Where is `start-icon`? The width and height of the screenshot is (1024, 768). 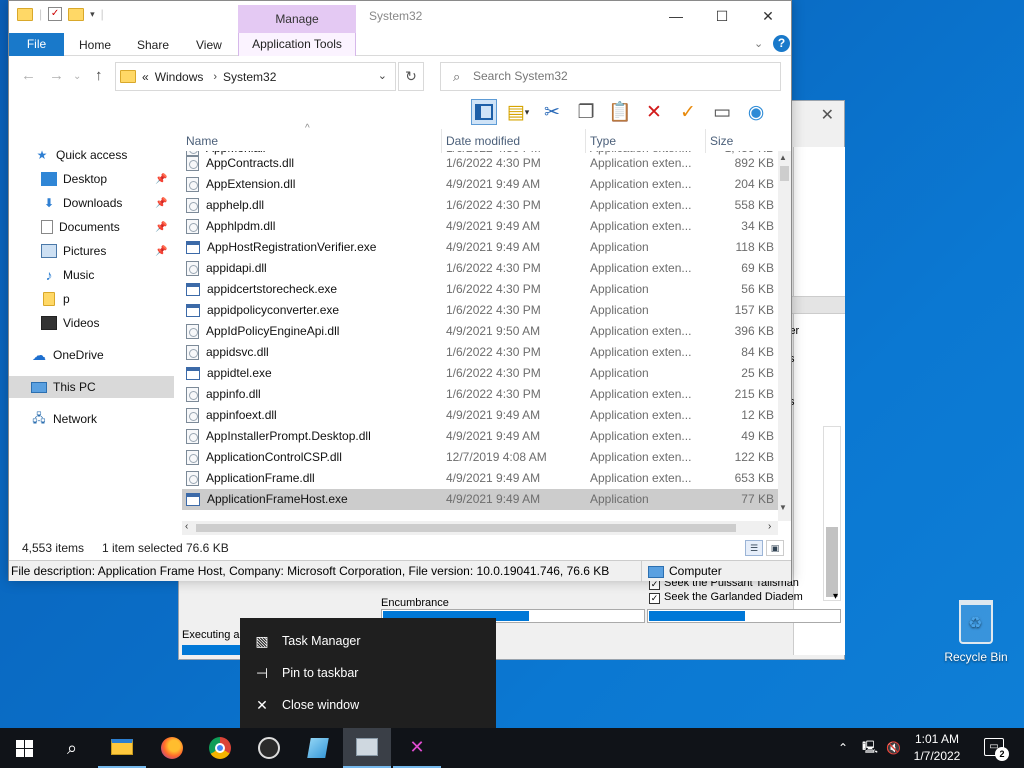 start-icon is located at coordinates (24, 748).